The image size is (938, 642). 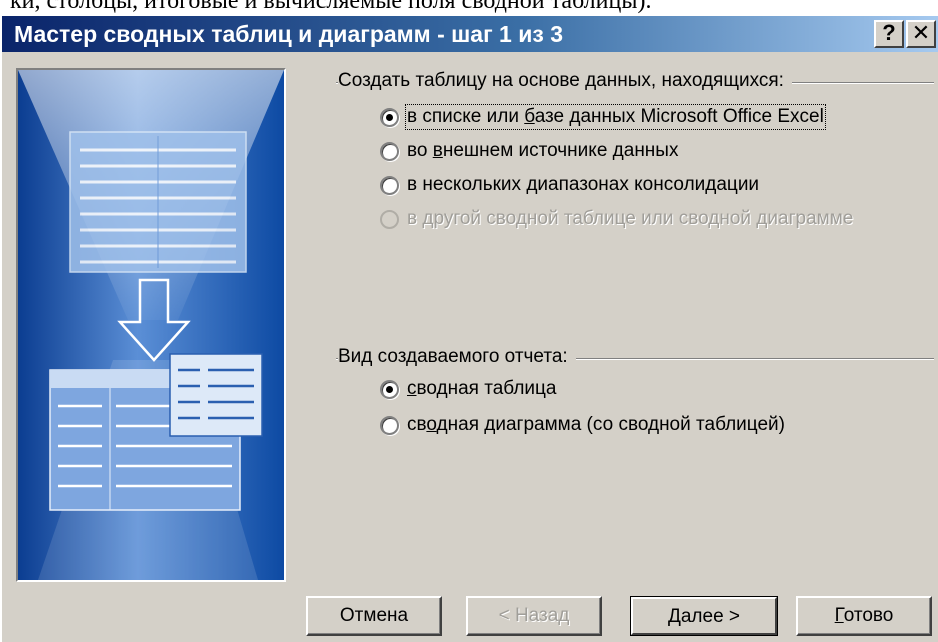 What do you see at coordinates (704, 616) in the screenshot?
I see `next-button: Далее >` at bounding box center [704, 616].